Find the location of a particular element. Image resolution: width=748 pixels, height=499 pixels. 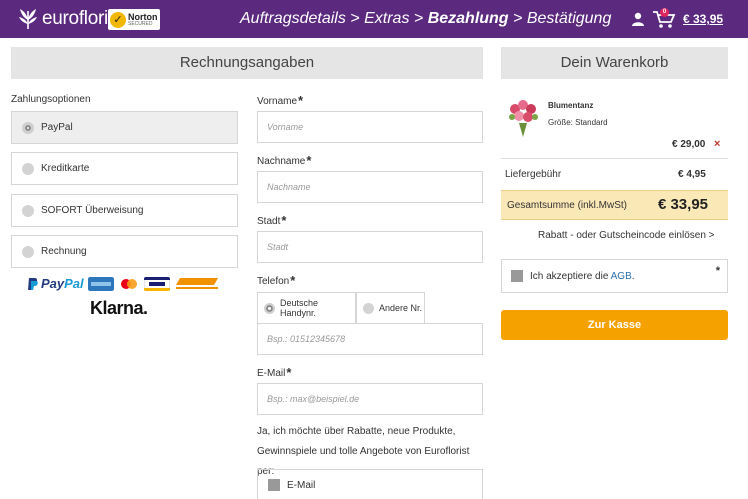

agb-checkbox-row: Ich akzeptiere die AGB. * is located at coordinates (614, 276).